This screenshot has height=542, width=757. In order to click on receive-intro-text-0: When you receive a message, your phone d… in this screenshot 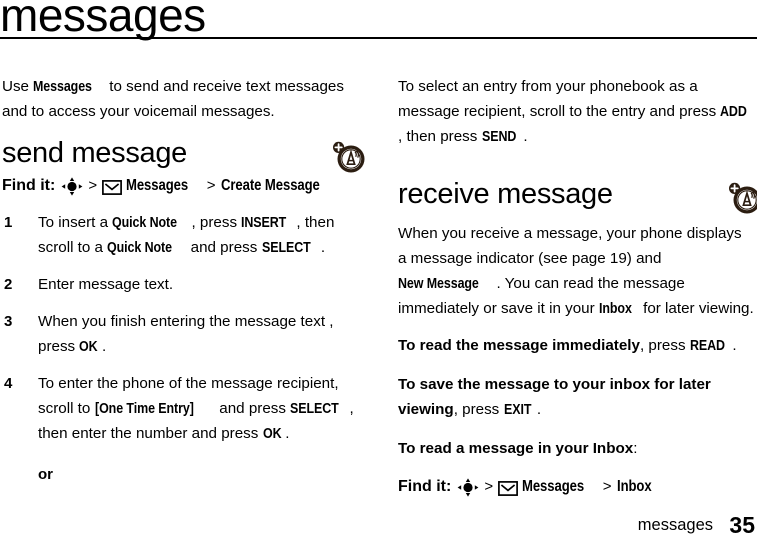, I will do `click(570, 246)`.